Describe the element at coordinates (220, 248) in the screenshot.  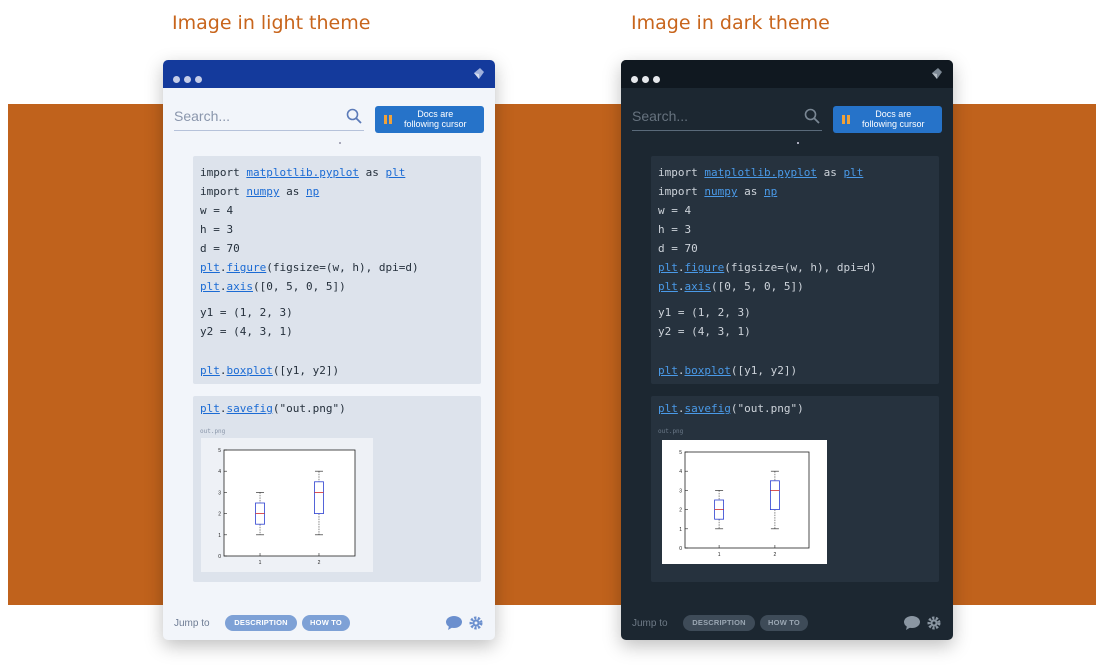
I see `code-line: d = 70` at that location.